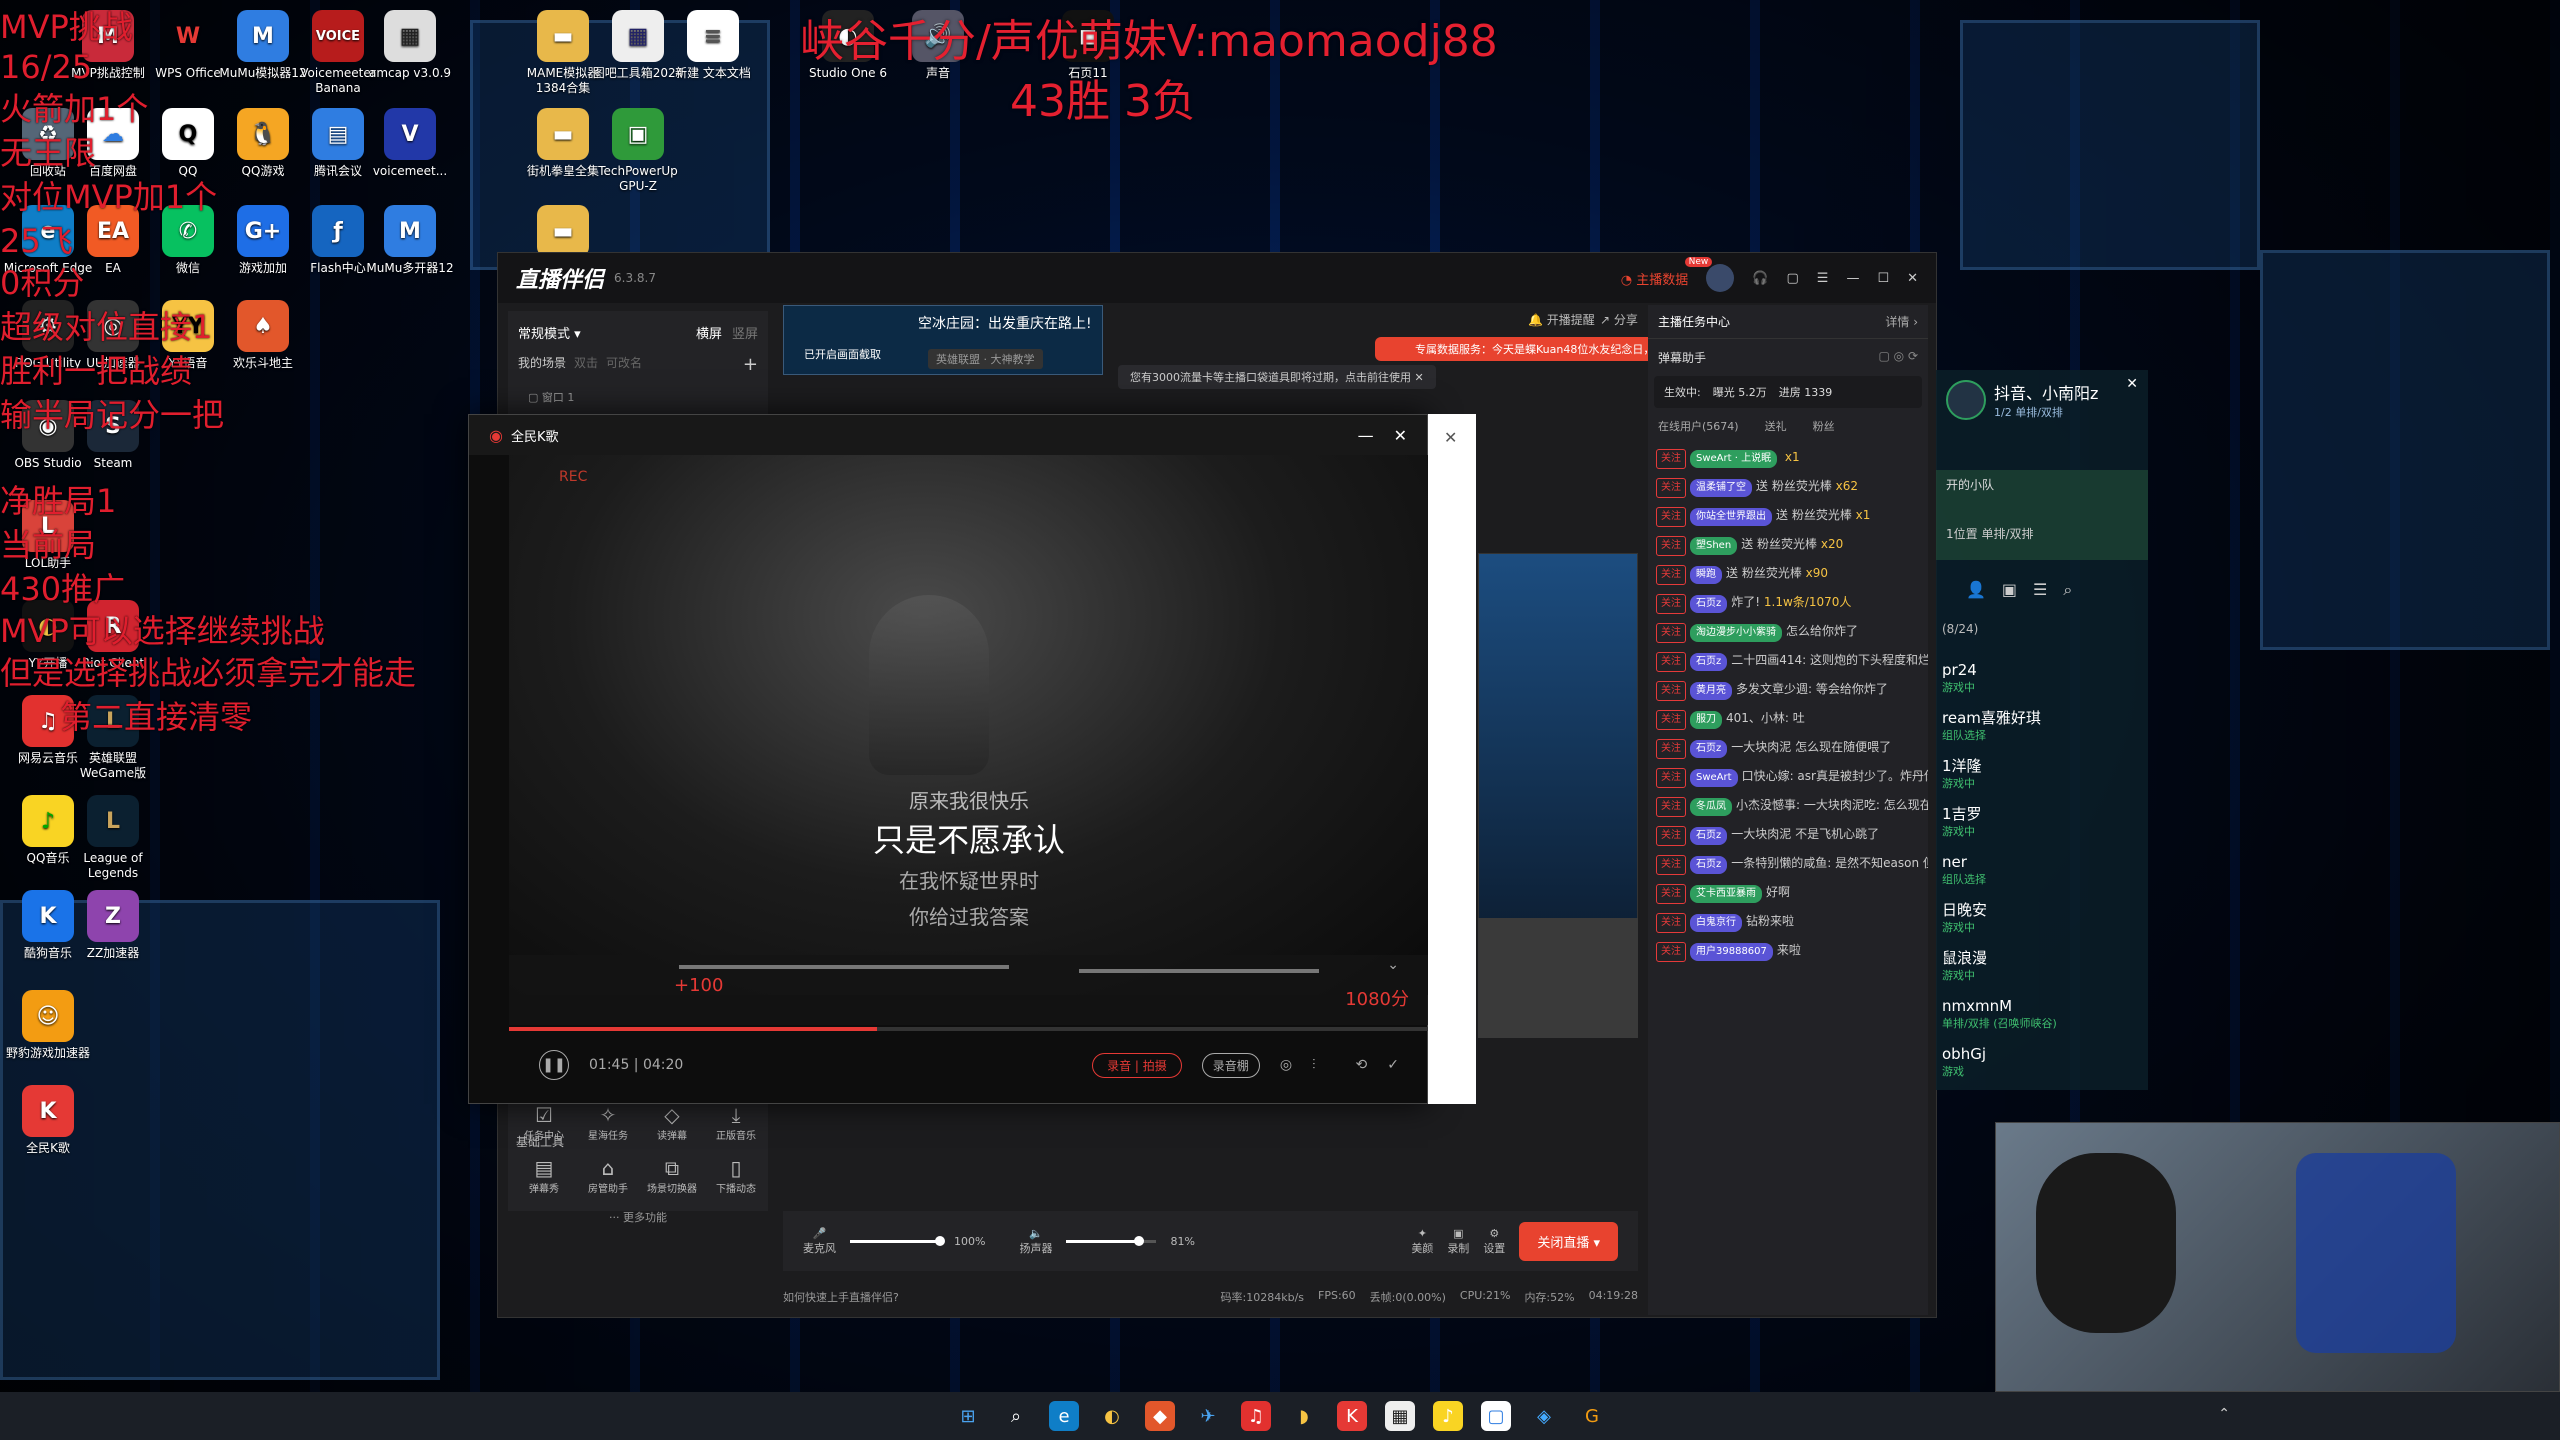 Image resolution: width=2560 pixels, height=1440 pixels. I want to click on chat-message: 关注 淘边漫步小小紫骑 怎么给你炸了, so click(1788, 632).